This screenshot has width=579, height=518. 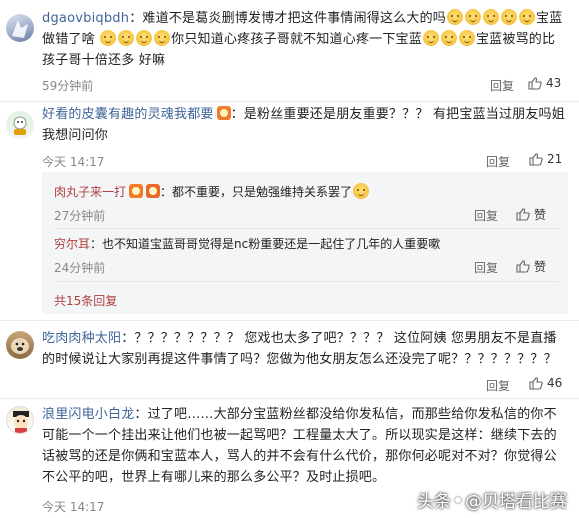 I want to click on like-button: 21, so click(x=545, y=159).